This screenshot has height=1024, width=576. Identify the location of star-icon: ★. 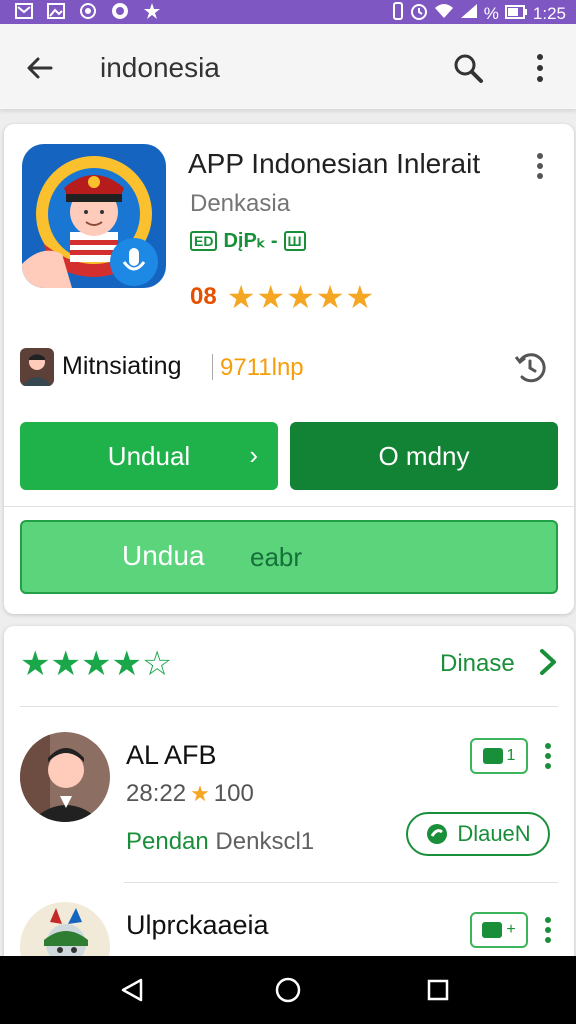
(200, 793).